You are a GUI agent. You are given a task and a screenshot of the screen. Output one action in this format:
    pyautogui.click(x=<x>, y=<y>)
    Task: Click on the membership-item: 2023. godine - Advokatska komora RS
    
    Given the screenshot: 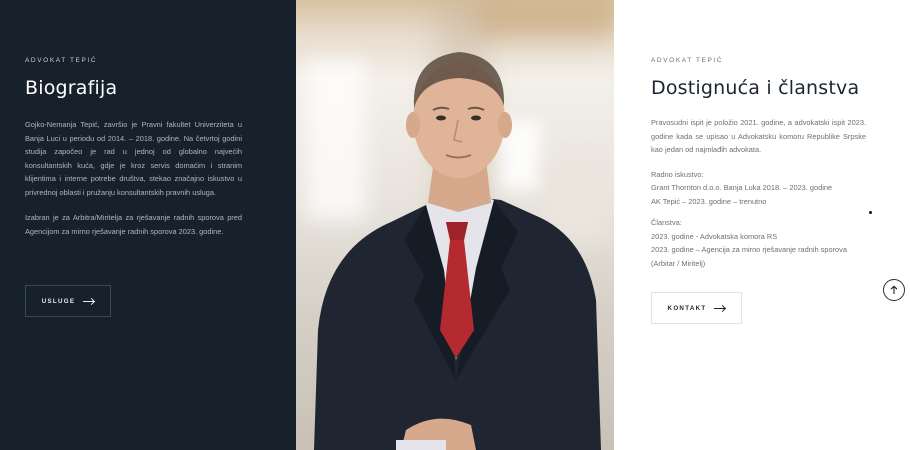 What is the action you would take?
    pyautogui.click(x=714, y=236)
    